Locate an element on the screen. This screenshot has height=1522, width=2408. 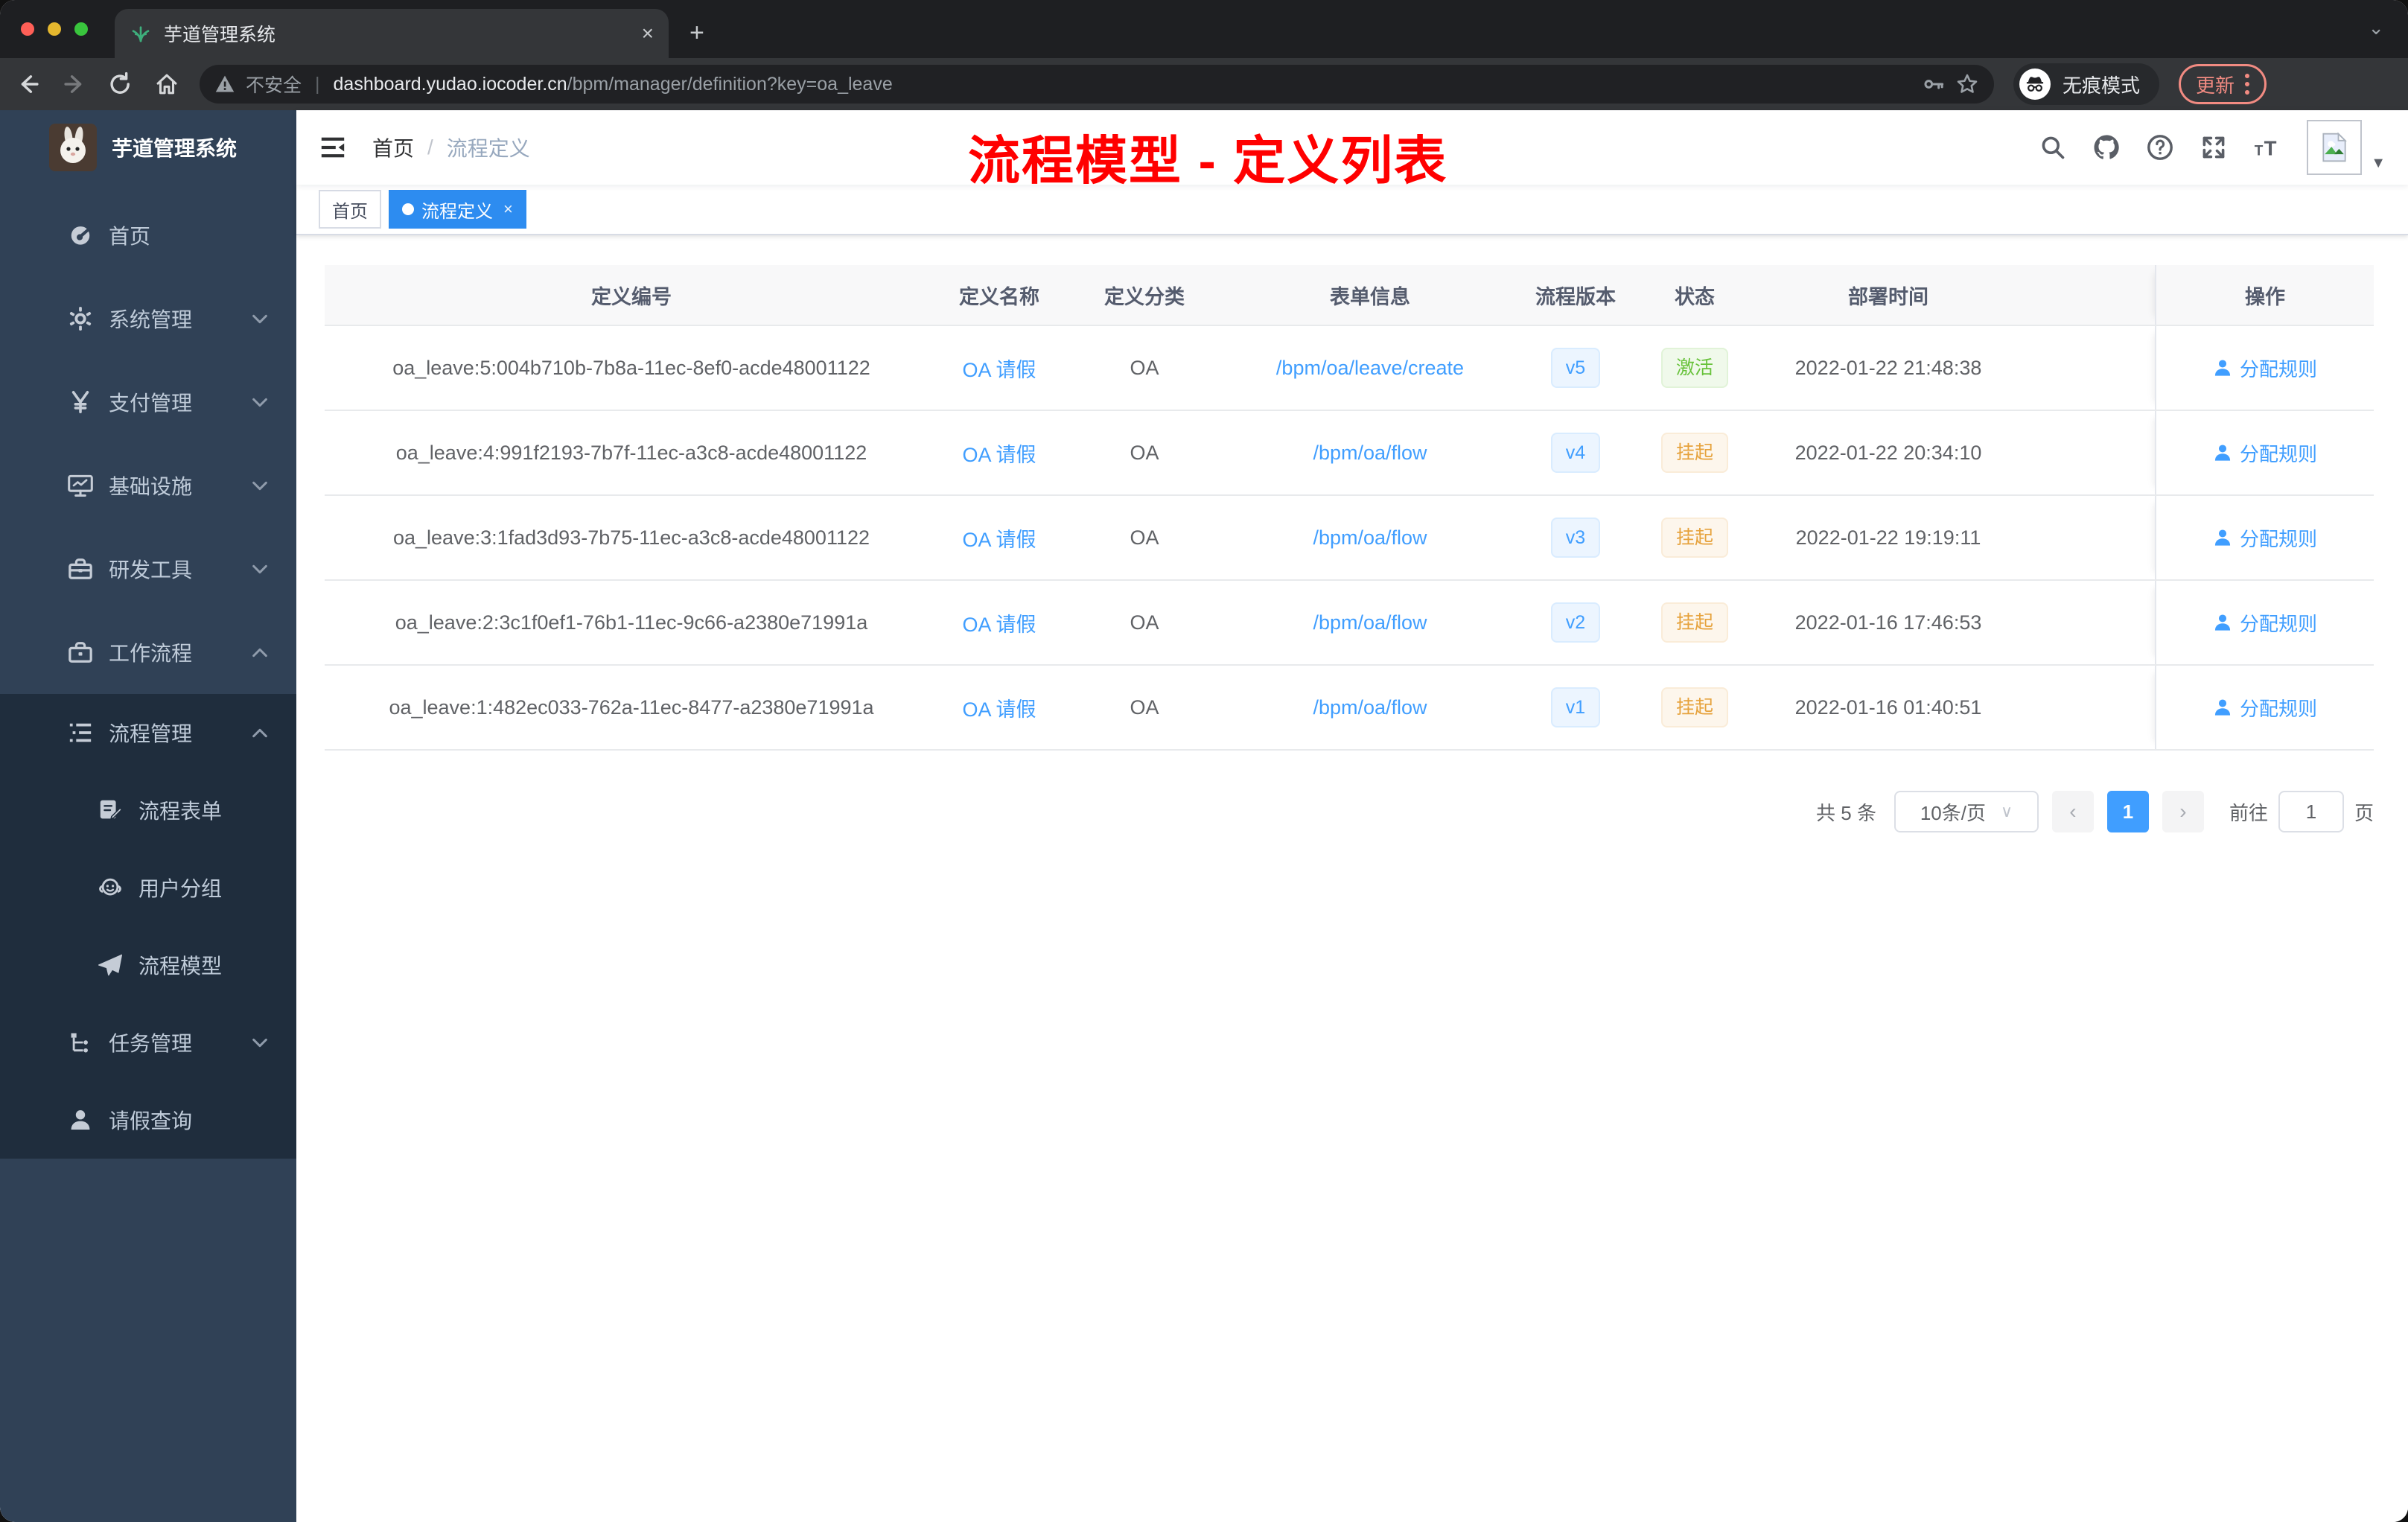
browser-tab-strip: 芋道管理系统 × + ⌄ is located at coordinates (1204, 29).